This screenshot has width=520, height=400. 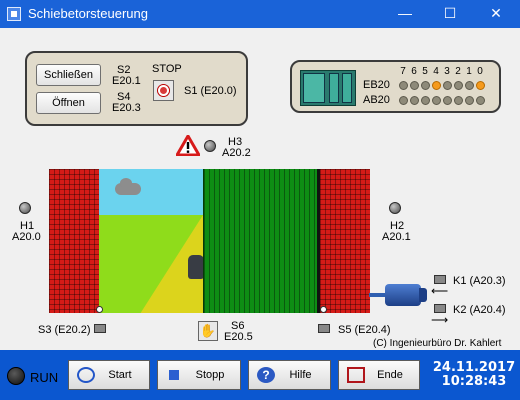 What do you see at coordinates (88, 13) in the screenshot?
I see `window-title: Schiebetorsteuerung` at bounding box center [88, 13].